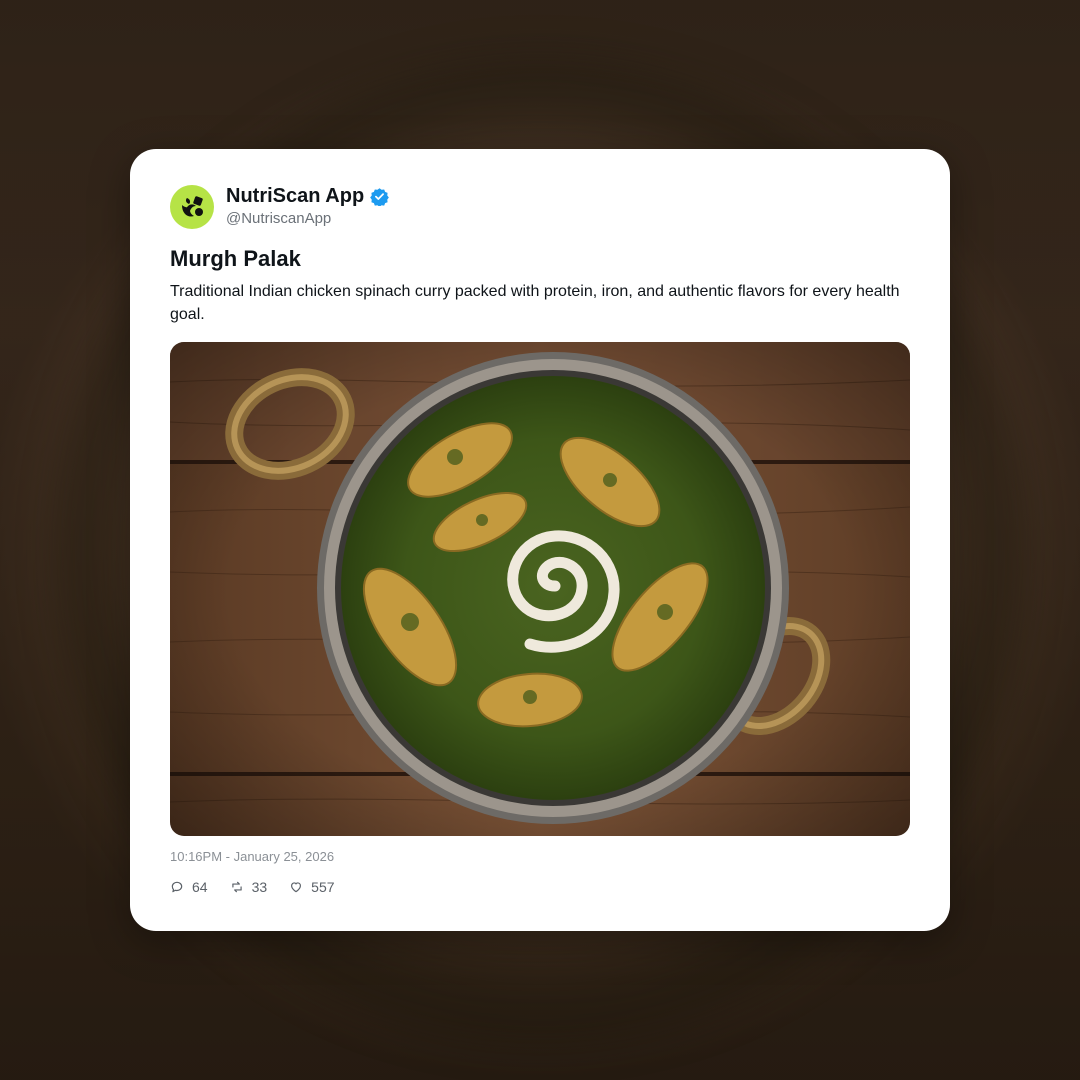 This screenshot has height=1080, width=1080. Describe the element at coordinates (295, 196) in the screenshot. I see `author-display-name: NutriScan App` at that location.